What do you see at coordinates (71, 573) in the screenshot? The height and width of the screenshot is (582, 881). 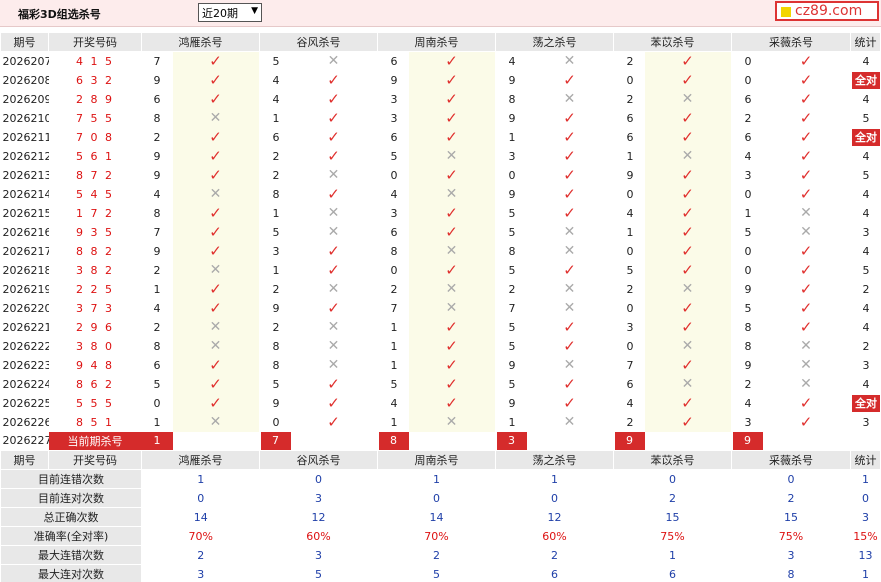 I see `stat-label: 最大连对次数` at bounding box center [71, 573].